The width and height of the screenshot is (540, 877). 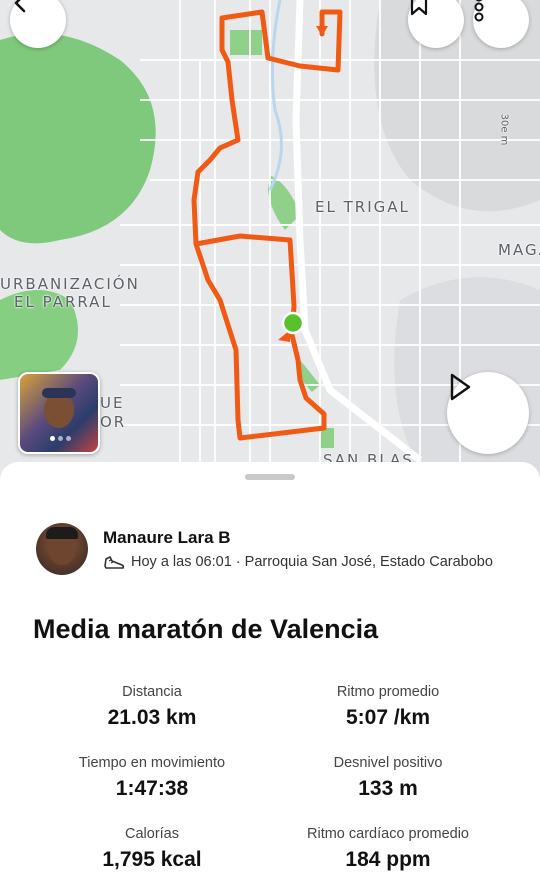 I want to click on stat-moving-time: Tiempo en movimiento 1:47:38, so click(x=152, y=778).